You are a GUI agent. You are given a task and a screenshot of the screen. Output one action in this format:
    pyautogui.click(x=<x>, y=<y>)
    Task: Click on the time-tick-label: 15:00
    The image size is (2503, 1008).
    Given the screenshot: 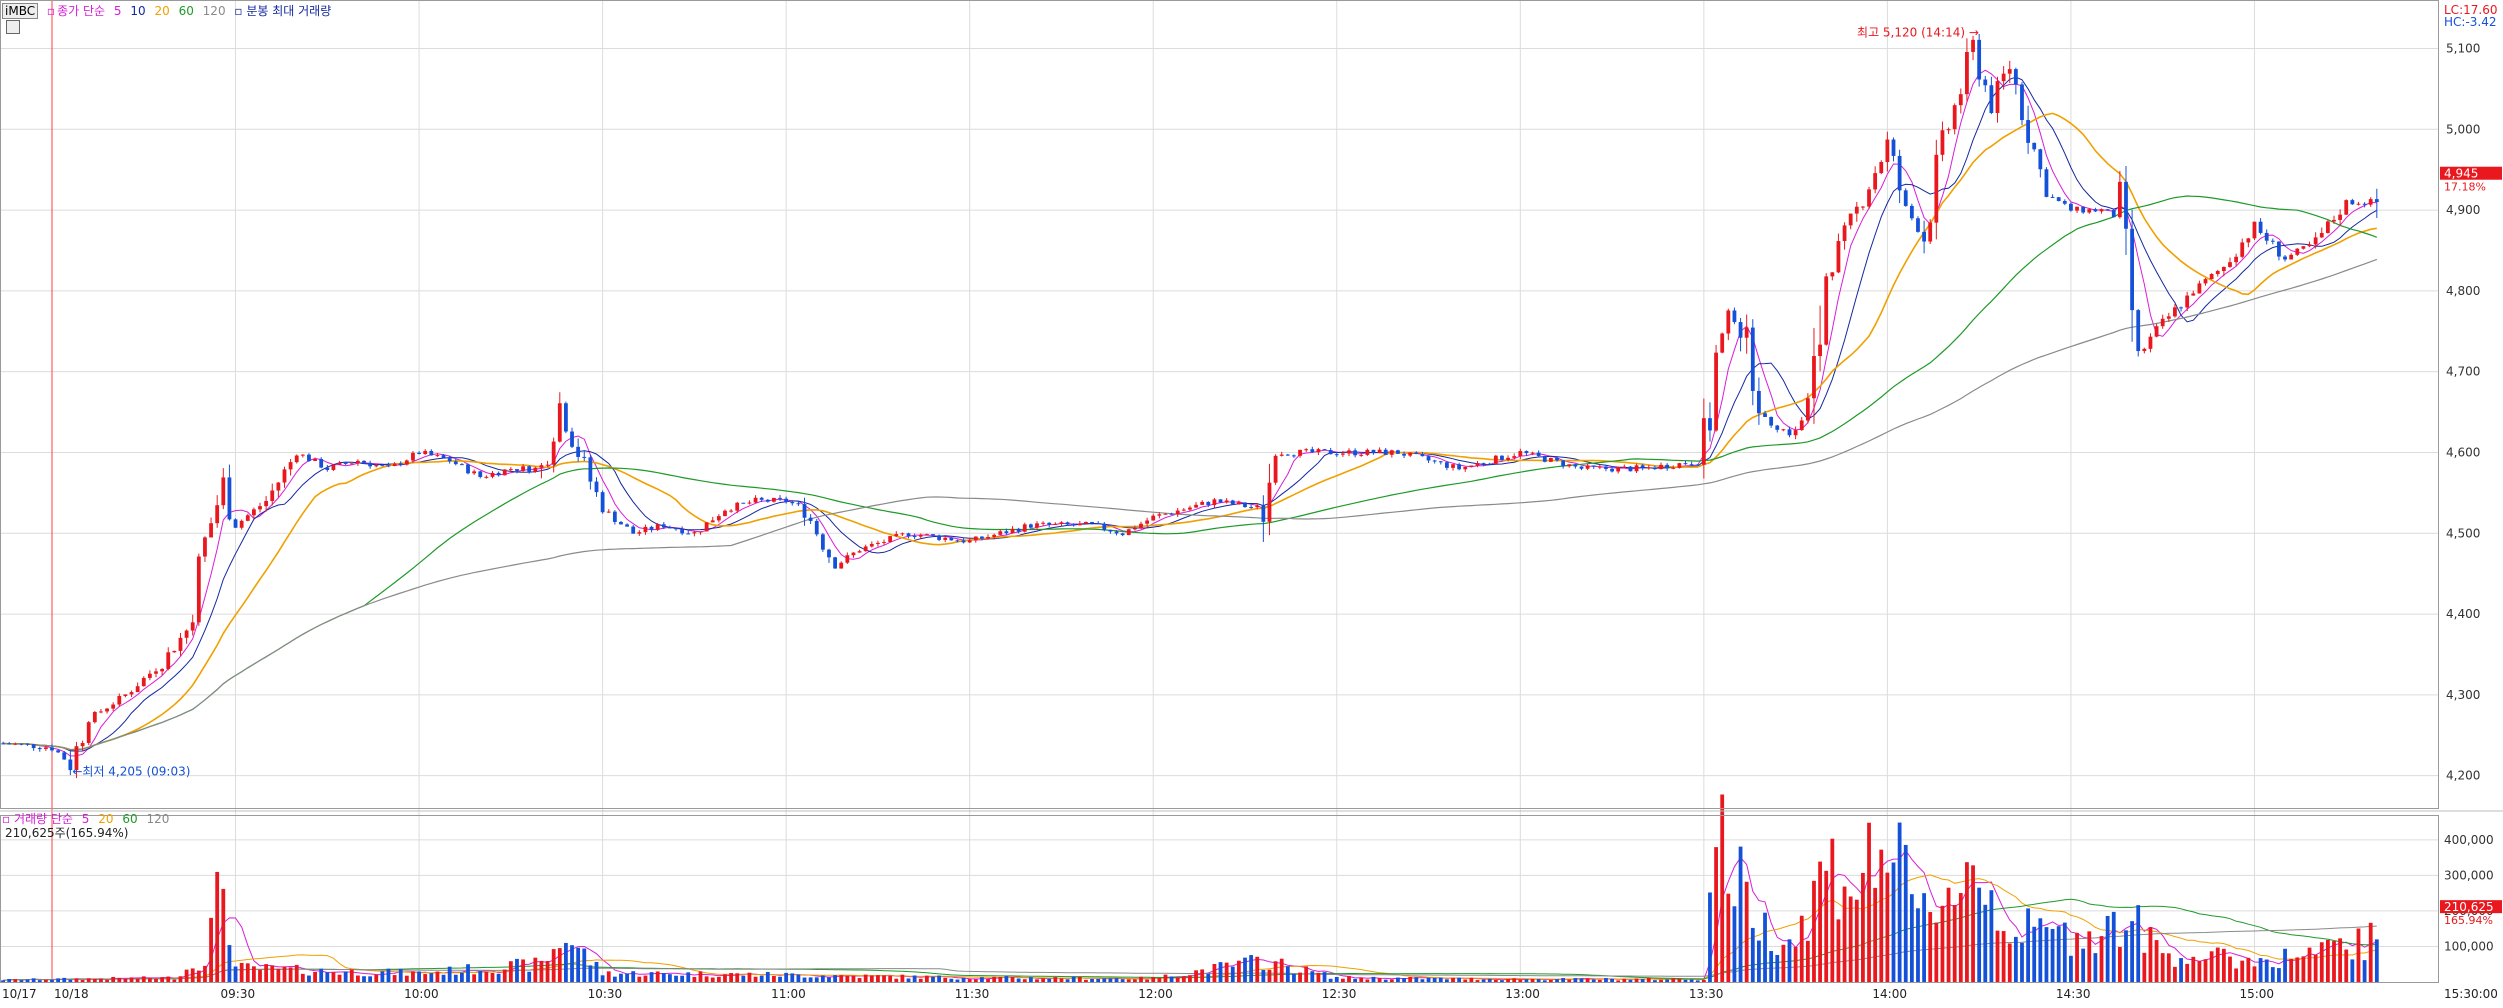 What is the action you would take?
    pyautogui.click(x=2256, y=994)
    